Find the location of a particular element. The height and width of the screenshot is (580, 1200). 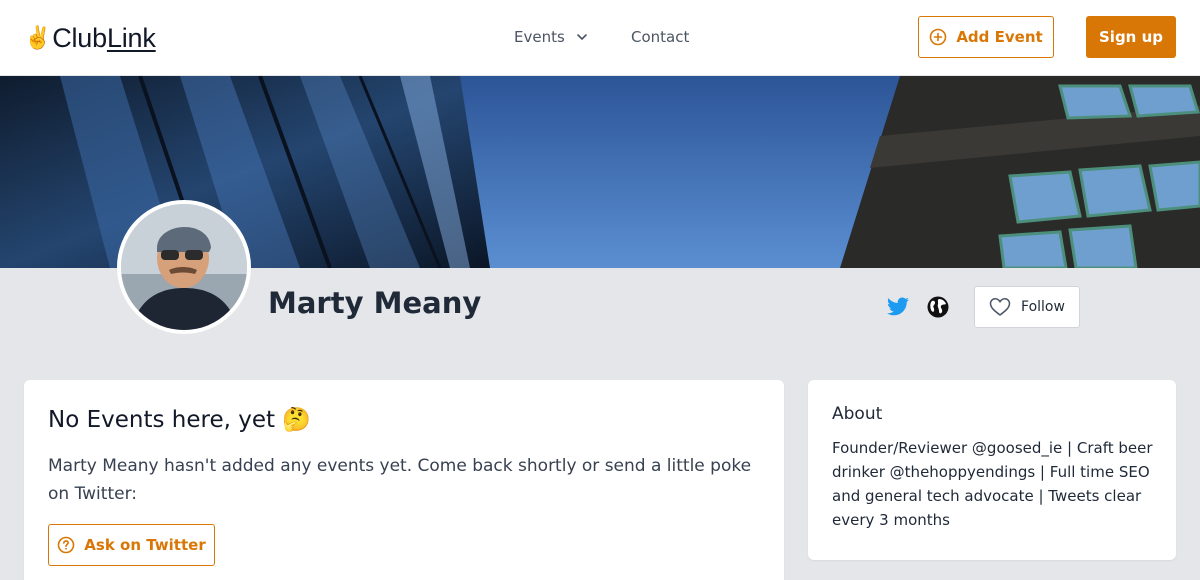

add-event-button: Add Event is located at coordinates (986, 37).